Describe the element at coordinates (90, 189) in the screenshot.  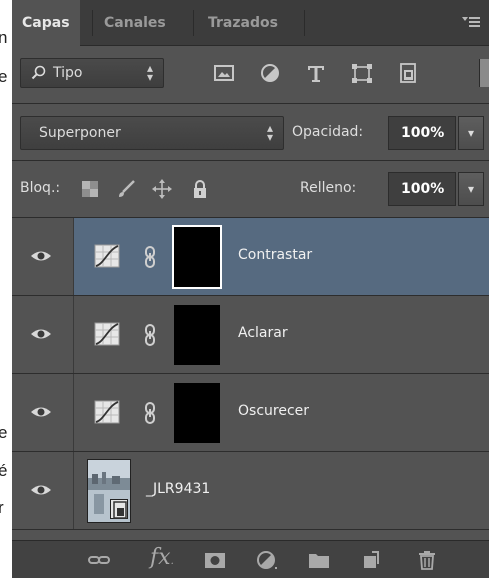
I see `lock-transparency-icon` at that location.